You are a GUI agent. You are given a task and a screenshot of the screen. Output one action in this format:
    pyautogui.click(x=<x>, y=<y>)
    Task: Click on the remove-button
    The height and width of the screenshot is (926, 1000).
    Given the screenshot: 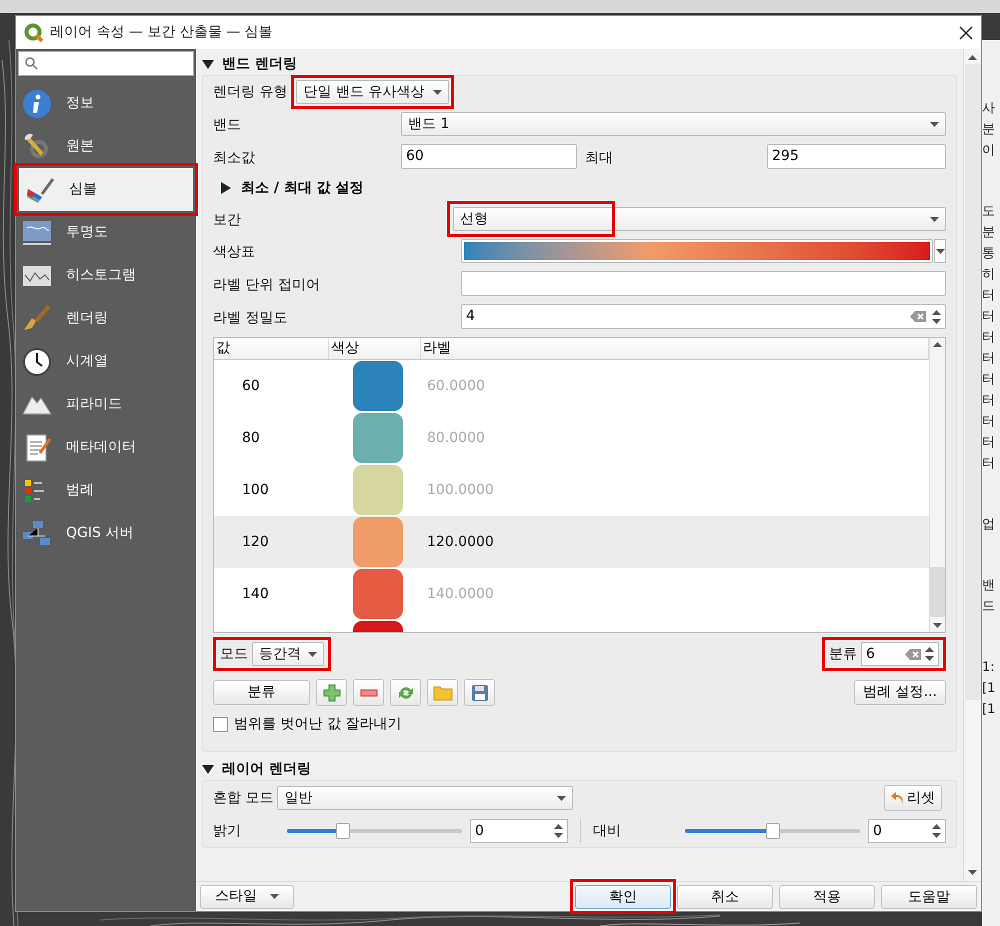 What is the action you would take?
    pyautogui.click(x=368, y=692)
    